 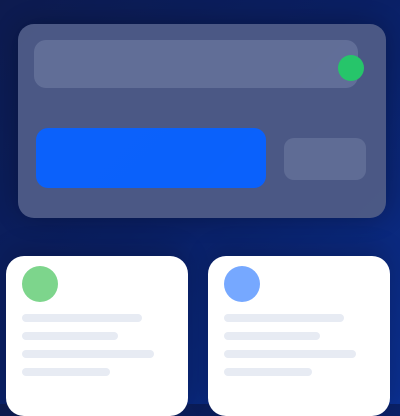 What do you see at coordinates (40, 284) in the screenshot?
I see `left-card-accent-icon` at bounding box center [40, 284].